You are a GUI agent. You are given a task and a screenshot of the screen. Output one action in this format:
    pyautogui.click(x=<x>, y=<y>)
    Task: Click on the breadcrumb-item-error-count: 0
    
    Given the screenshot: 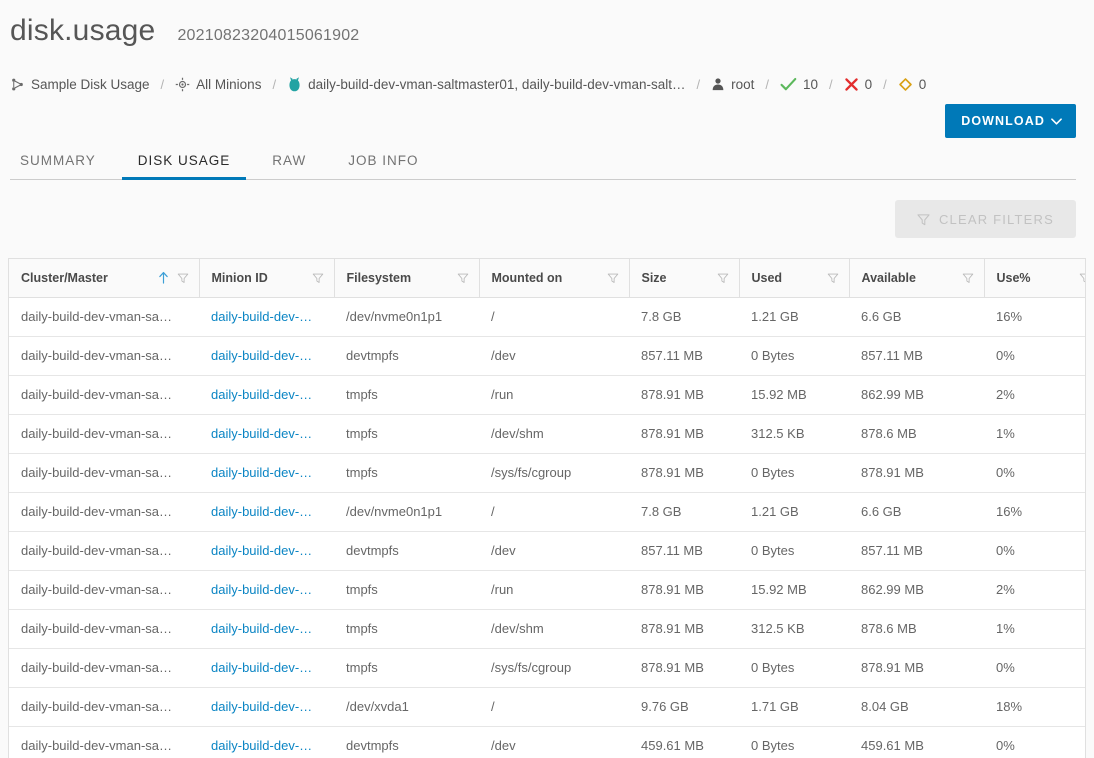 What is the action you would take?
    pyautogui.click(x=858, y=84)
    